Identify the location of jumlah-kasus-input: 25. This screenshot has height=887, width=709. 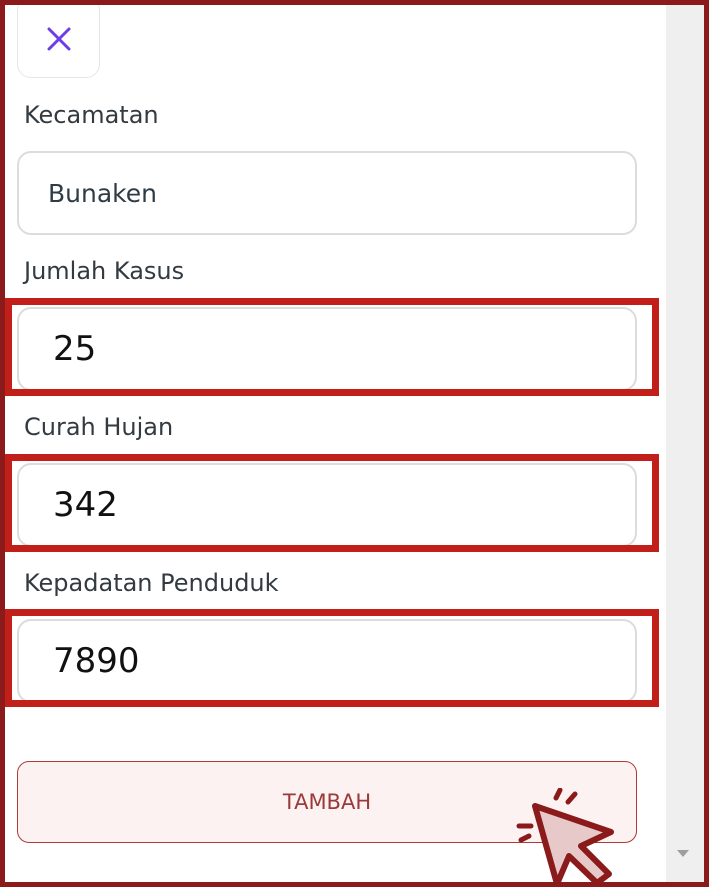
(327, 349).